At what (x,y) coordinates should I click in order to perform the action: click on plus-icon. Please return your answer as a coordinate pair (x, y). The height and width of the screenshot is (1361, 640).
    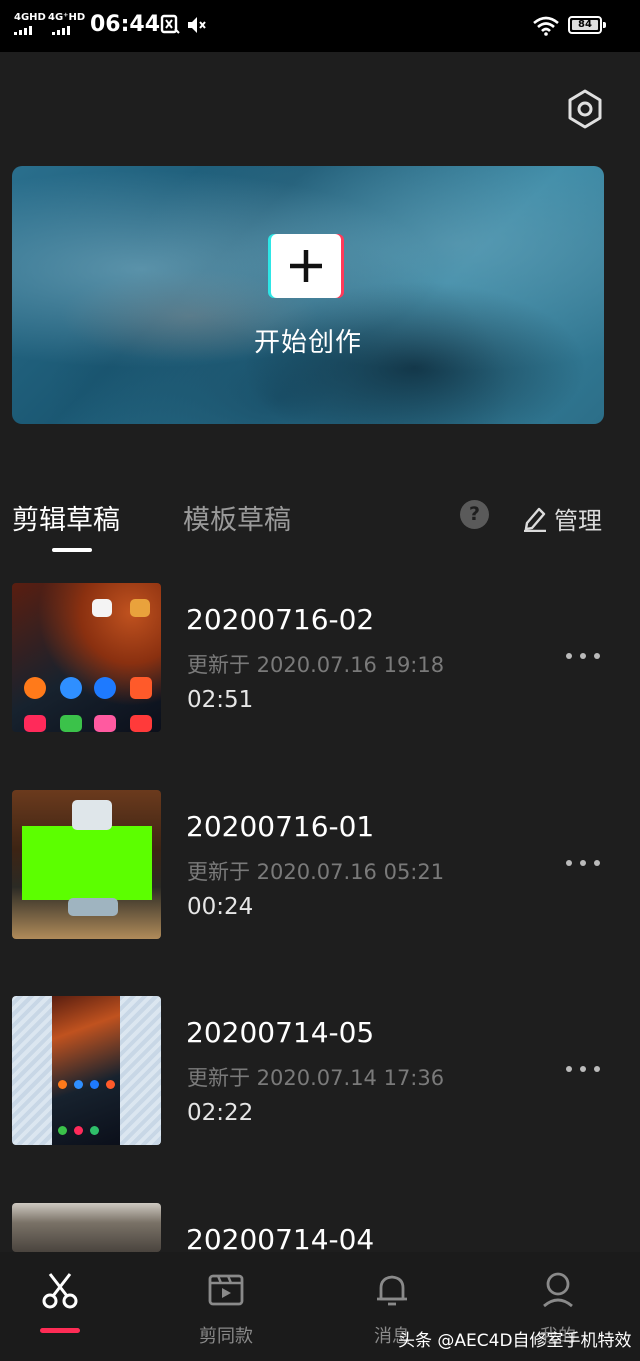
    Looking at the image, I should click on (306, 266).